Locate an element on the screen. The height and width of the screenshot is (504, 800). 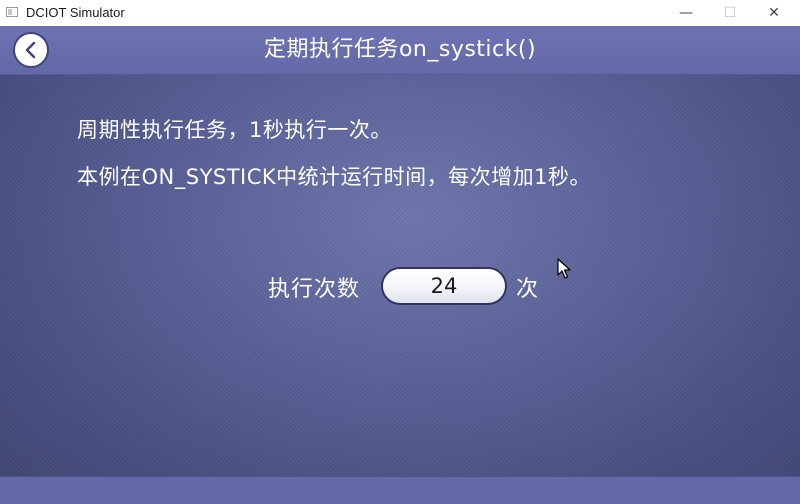
counter-row: 执行次数 24 次 is located at coordinates (400, 287).